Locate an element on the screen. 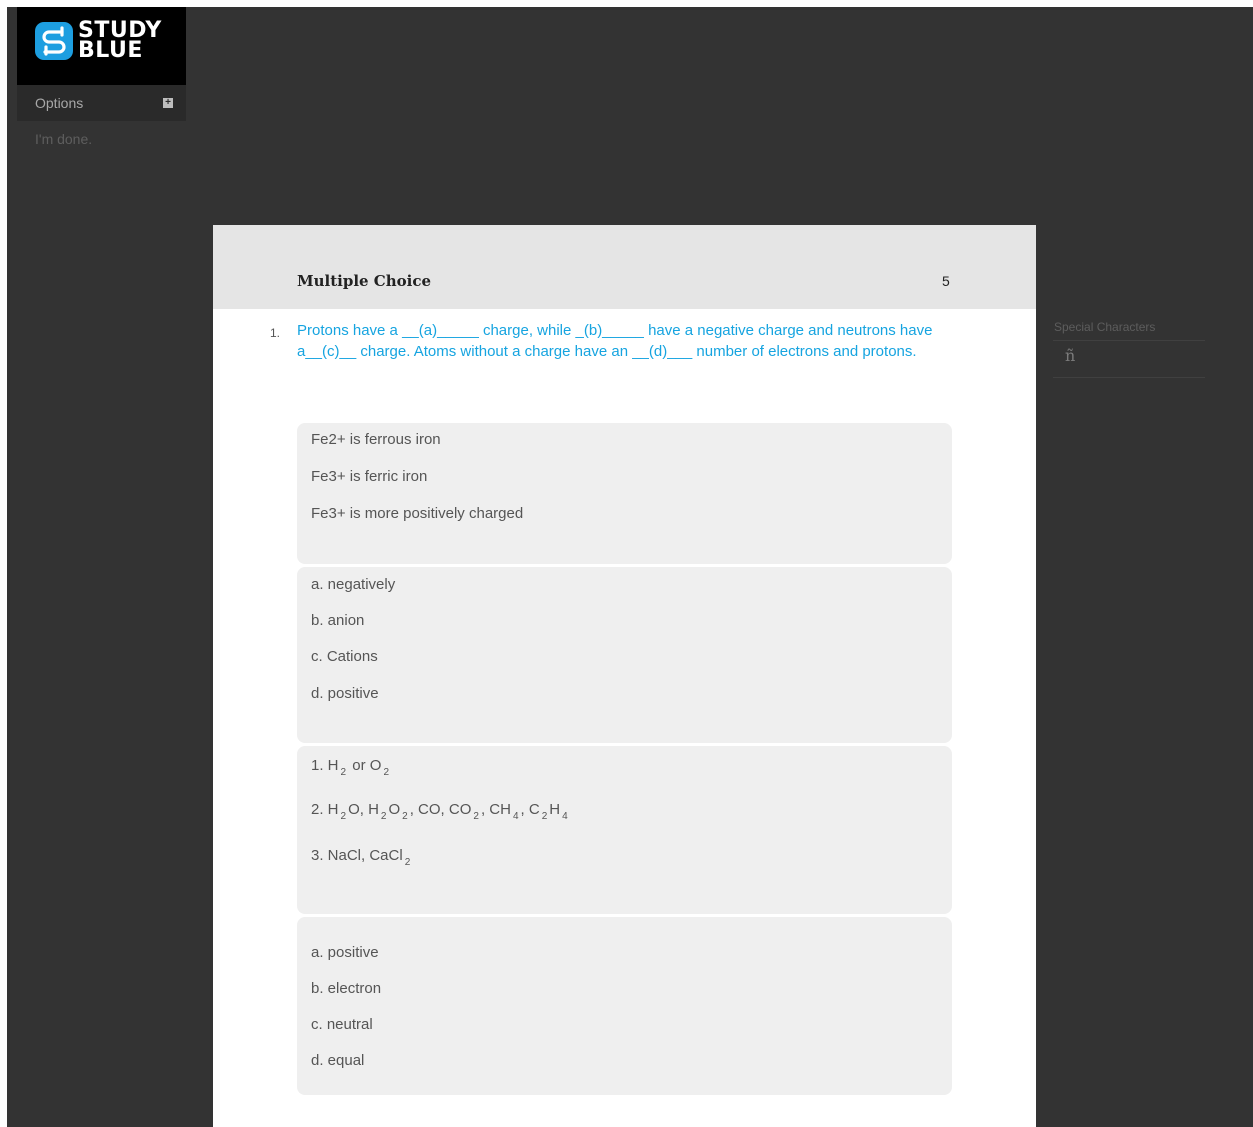 The height and width of the screenshot is (1127, 1253). block-line: d. equal is located at coordinates (338, 1060).